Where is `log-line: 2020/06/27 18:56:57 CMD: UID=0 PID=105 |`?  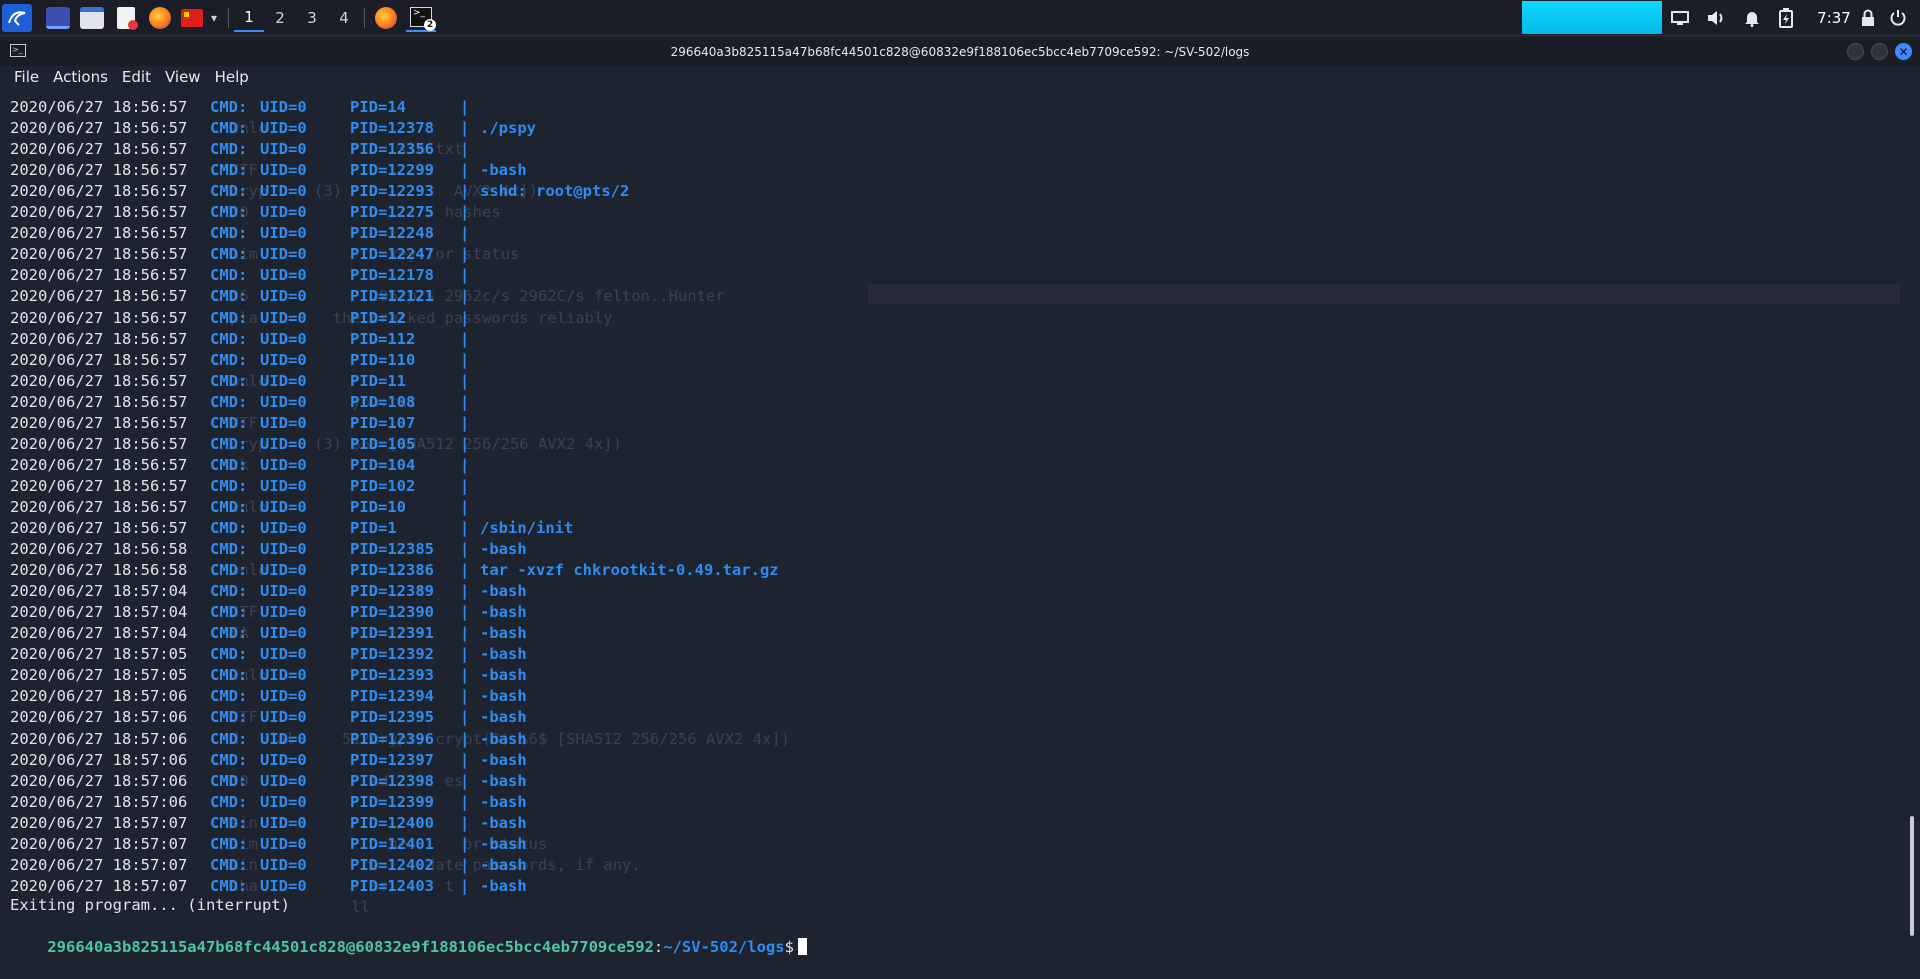
log-line: 2020/06/27 18:56:57 CMD: UID=0 PID=105 | is located at coordinates (950, 444).